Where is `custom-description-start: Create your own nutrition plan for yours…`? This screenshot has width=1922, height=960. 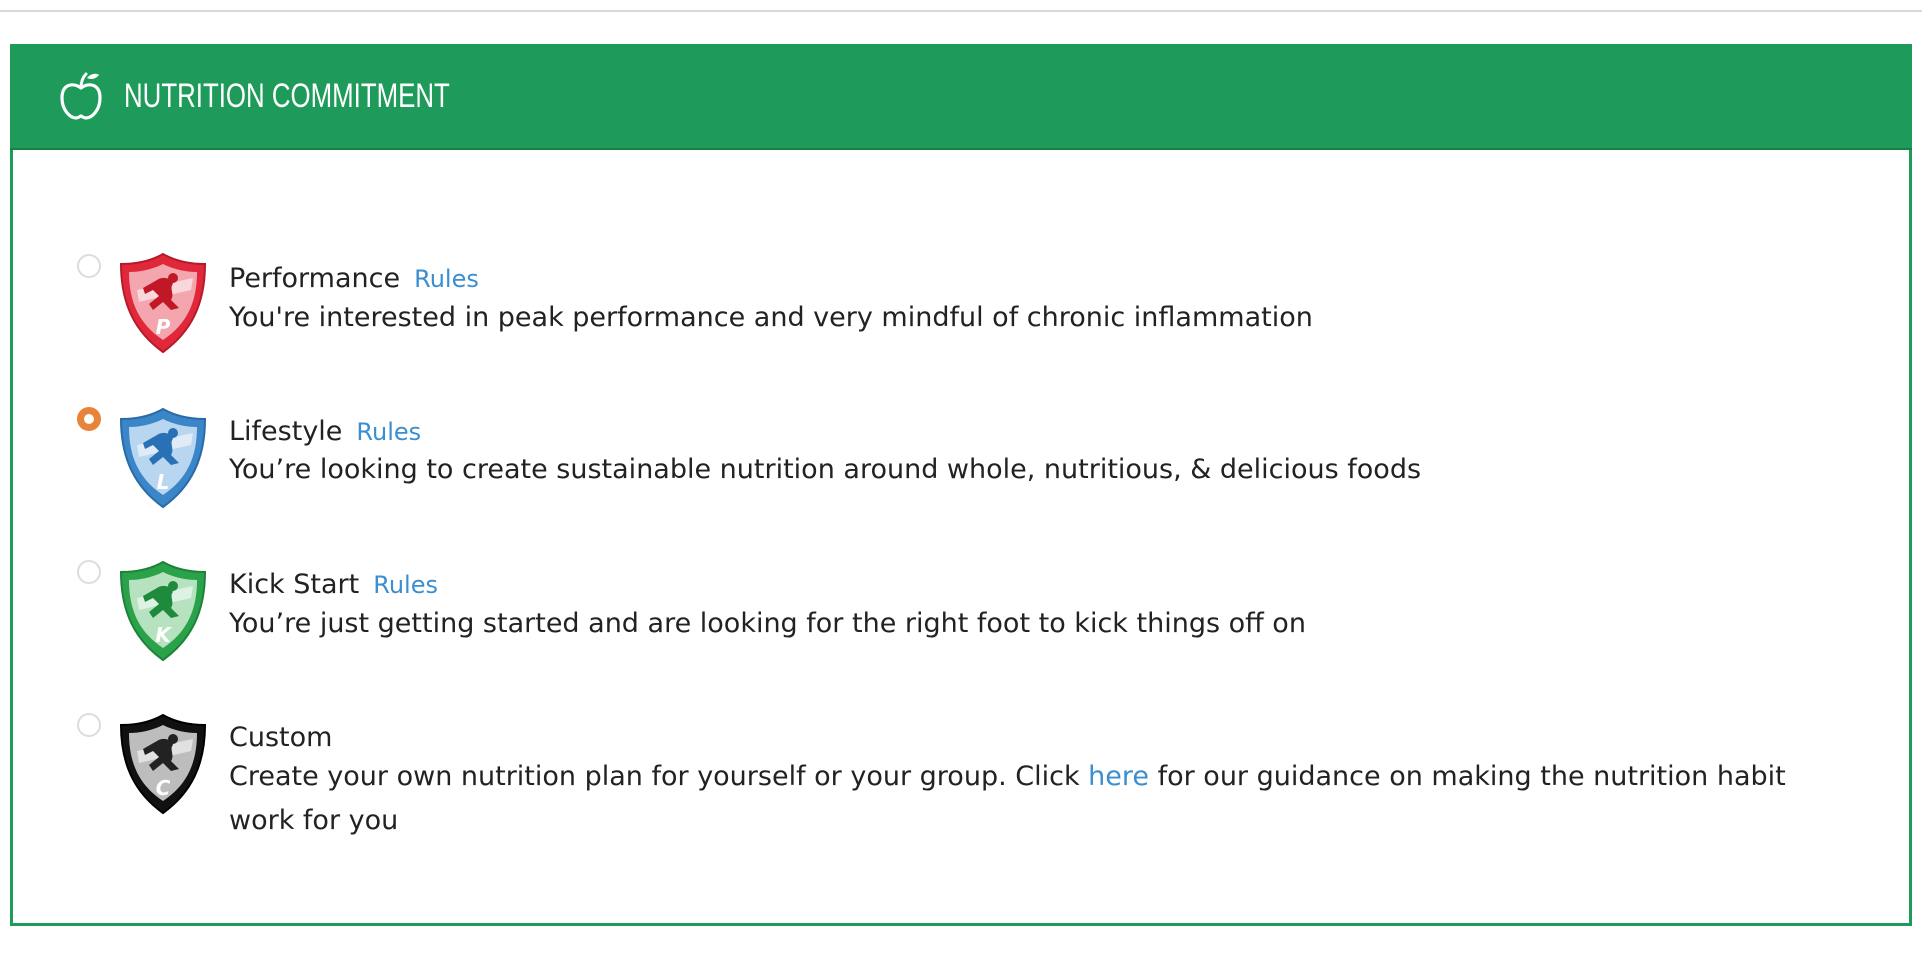 custom-description-start: Create your own nutrition plan for yours… is located at coordinates (659, 776).